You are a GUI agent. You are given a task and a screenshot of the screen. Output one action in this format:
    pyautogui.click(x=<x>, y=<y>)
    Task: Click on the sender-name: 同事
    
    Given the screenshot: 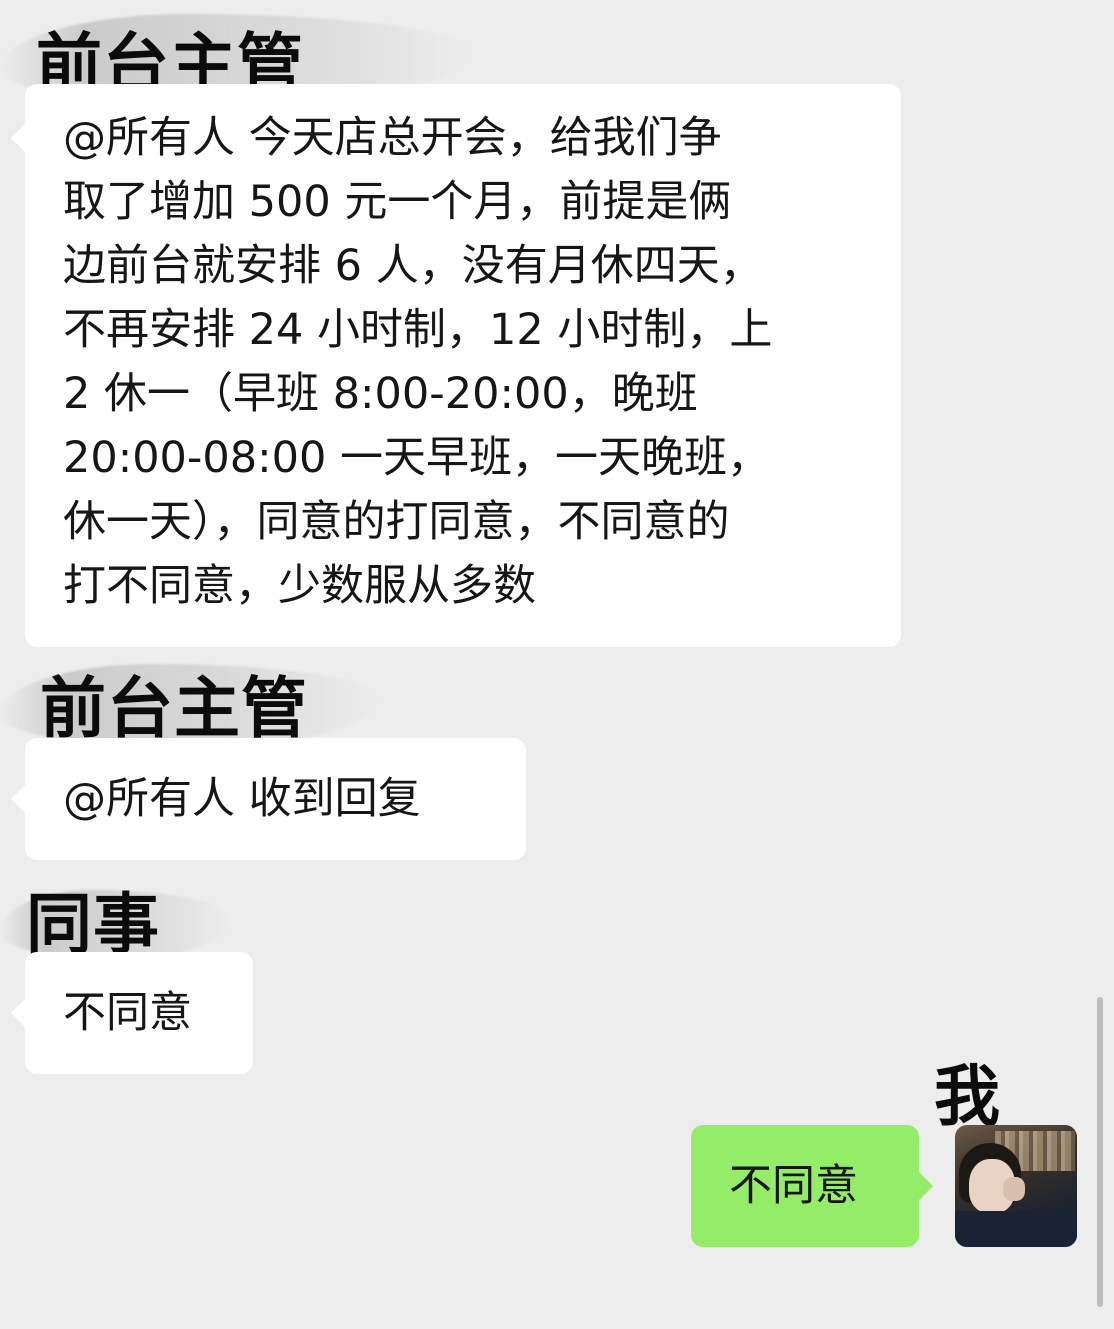 What is the action you would take?
    pyautogui.click(x=93, y=924)
    